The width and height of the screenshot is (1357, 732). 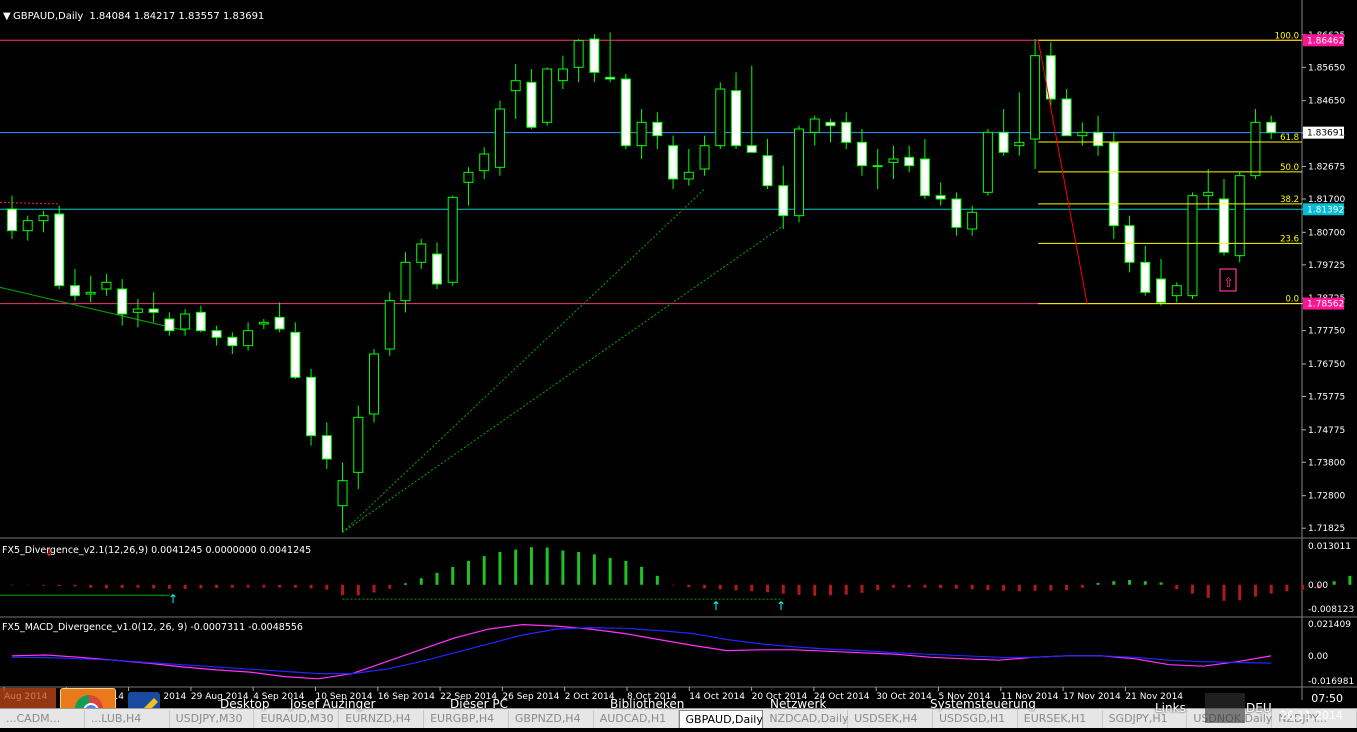 What do you see at coordinates (904, 697) in the screenshot?
I see `time-tick-label: 30 Oct 2014` at bounding box center [904, 697].